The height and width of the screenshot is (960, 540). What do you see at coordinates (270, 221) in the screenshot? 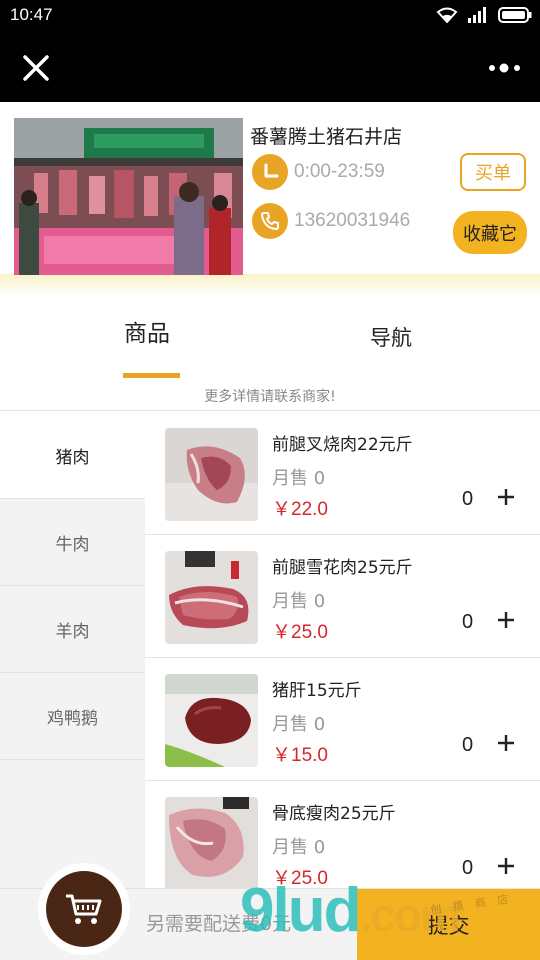
I see `phone-icon` at bounding box center [270, 221].